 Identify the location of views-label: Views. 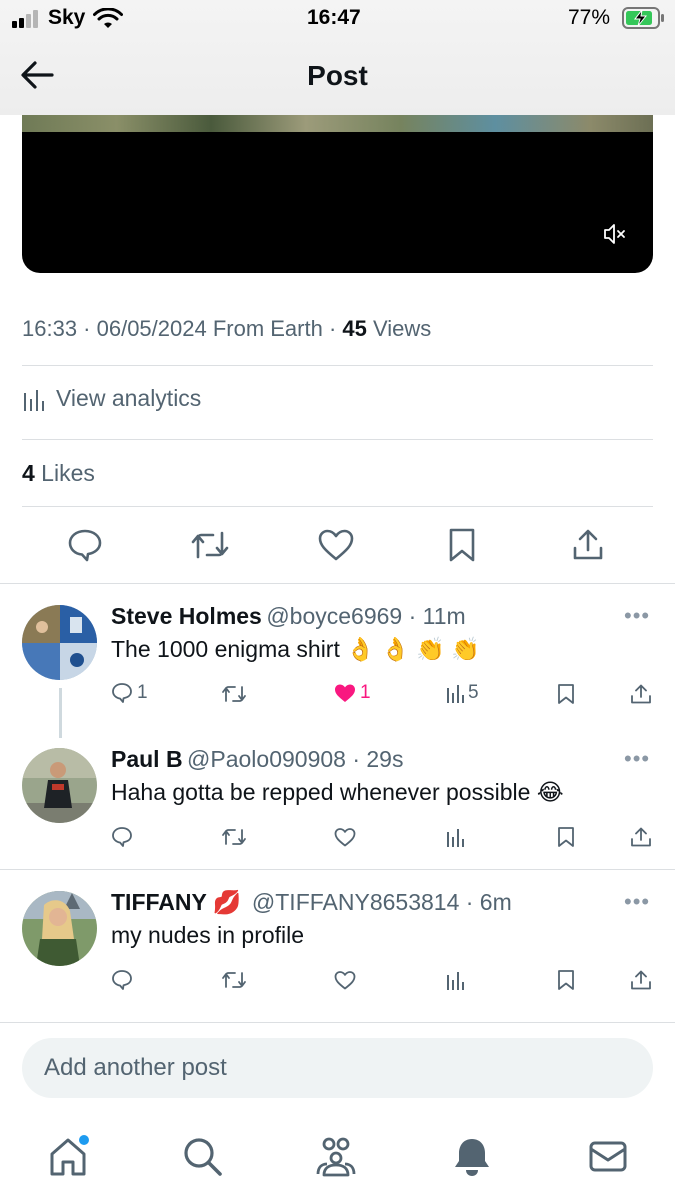
(399, 328).